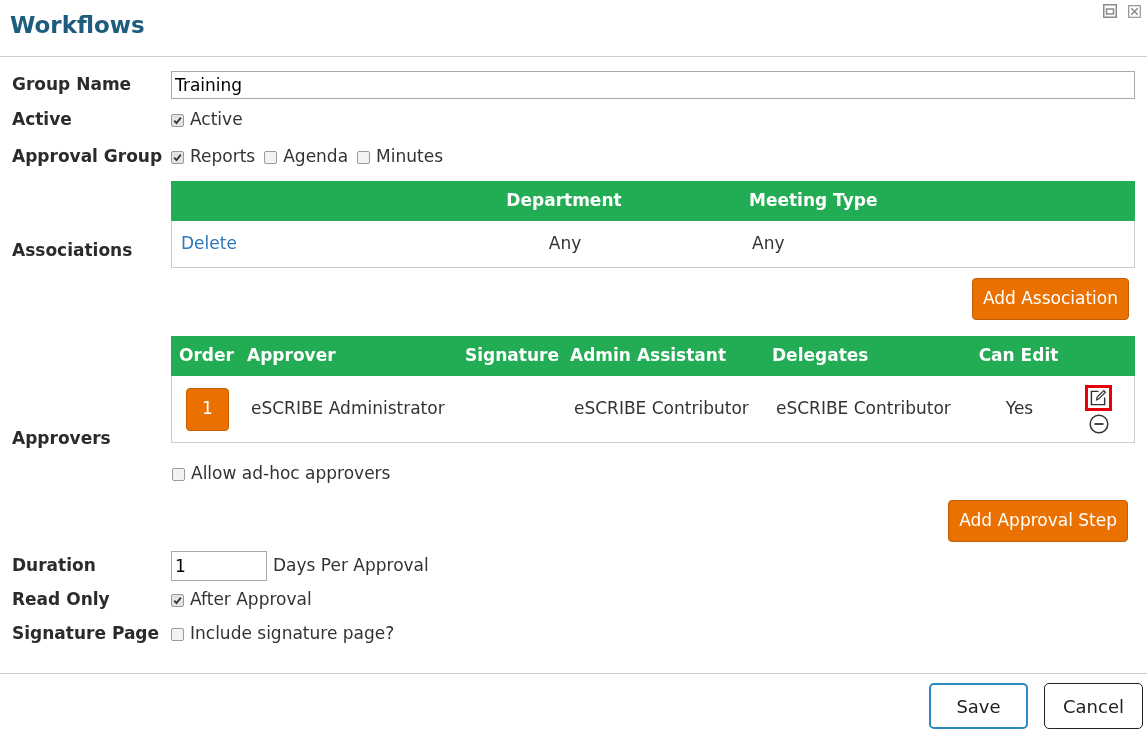 This screenshot has width=1147, height=734. I want to click on field-label: Approval Group, so click(87, 156).